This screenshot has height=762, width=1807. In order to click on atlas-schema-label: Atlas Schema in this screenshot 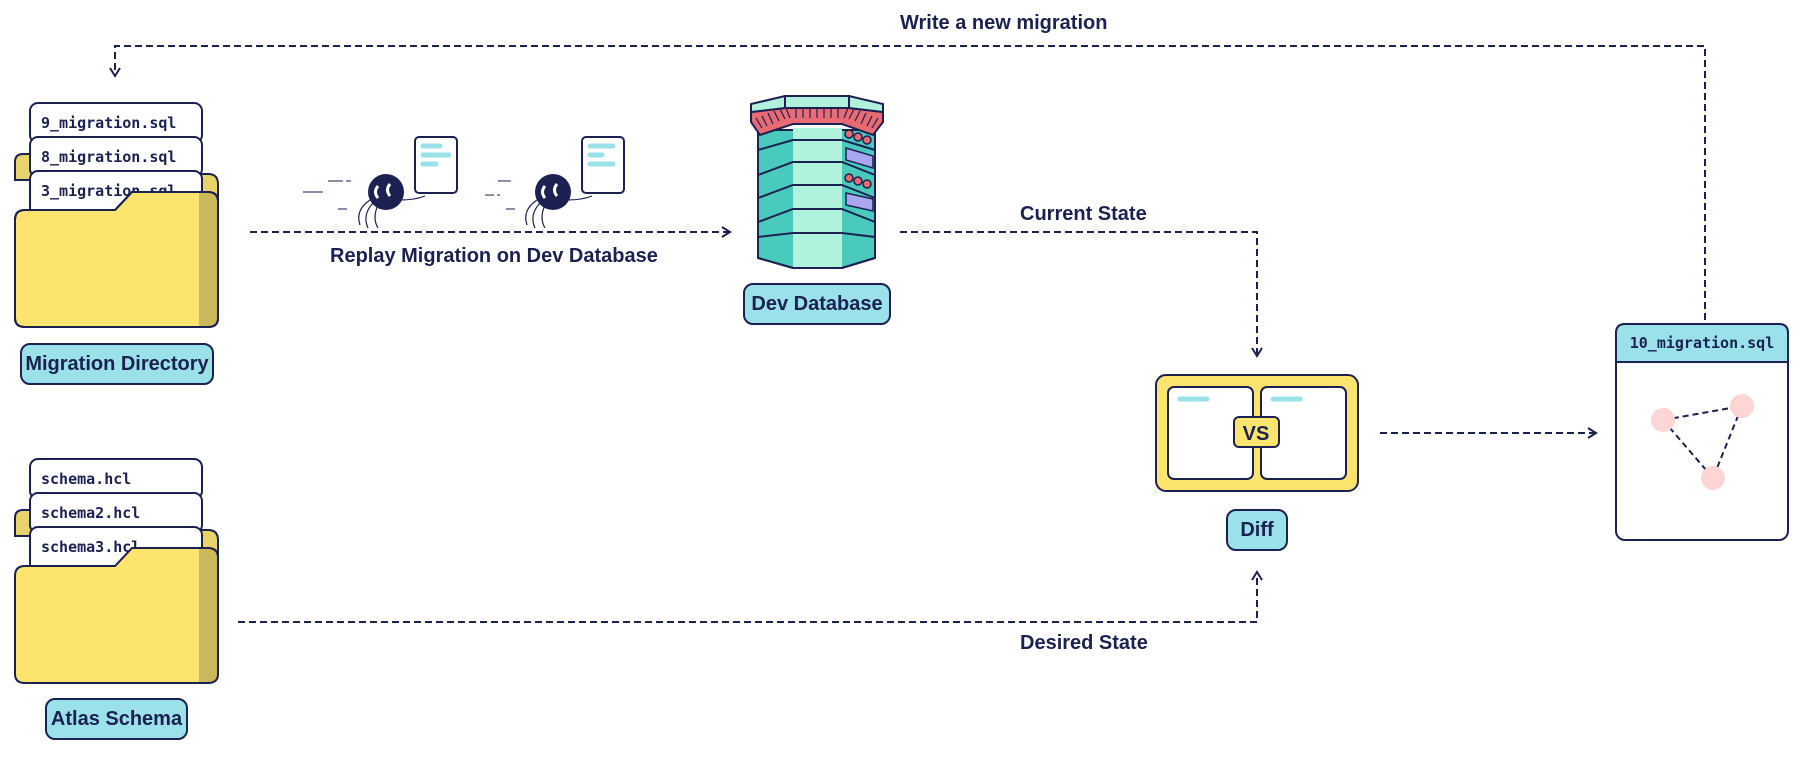, I will do `click(116, 719)`.